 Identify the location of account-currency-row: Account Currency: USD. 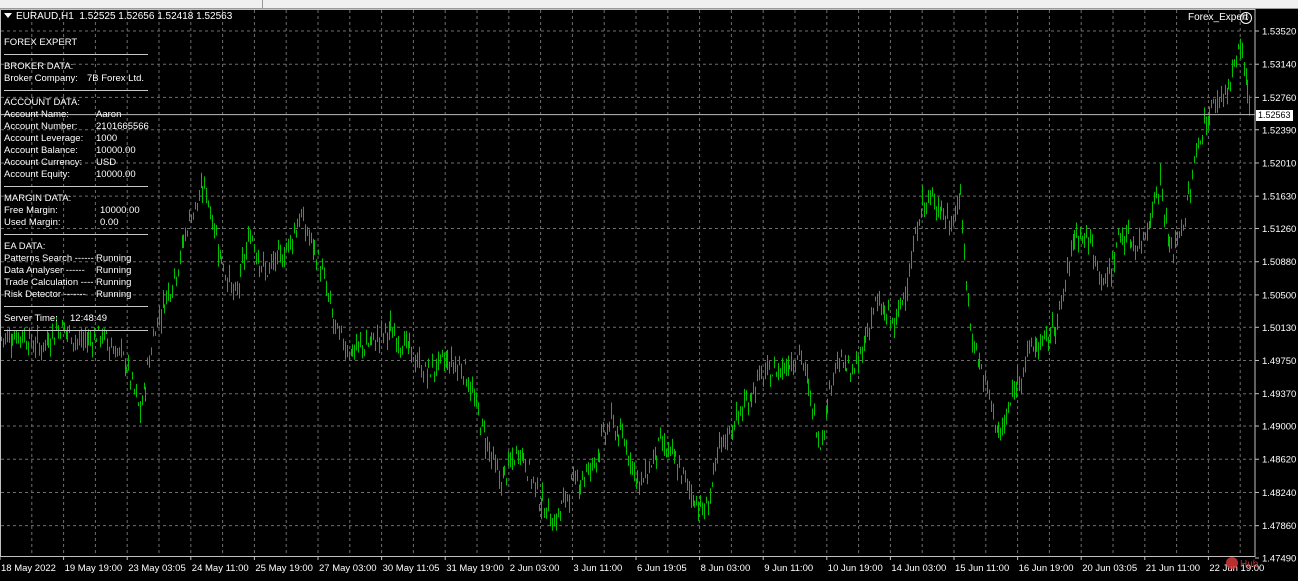
(60, 162).